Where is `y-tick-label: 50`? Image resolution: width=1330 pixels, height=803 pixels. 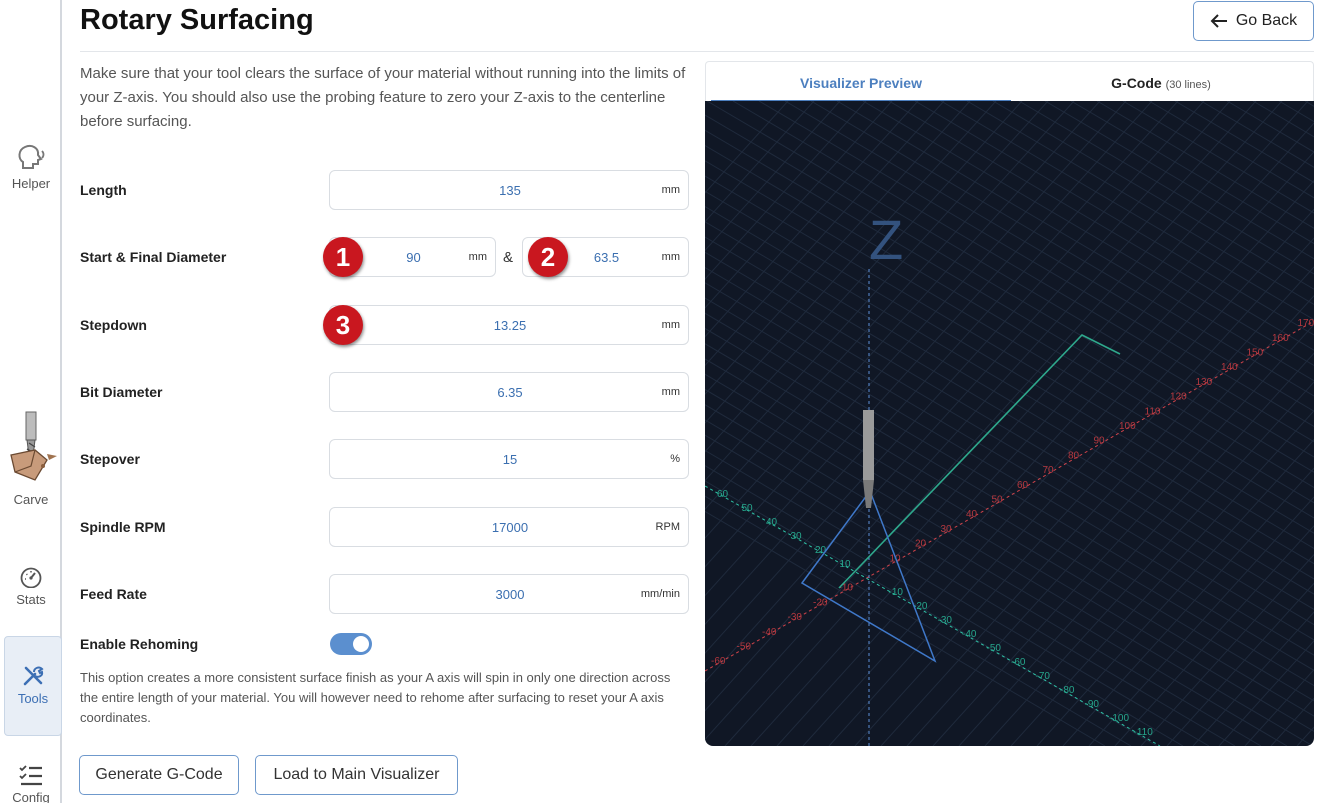
y-tick-label: 50 is located at coordinates (748, 508).